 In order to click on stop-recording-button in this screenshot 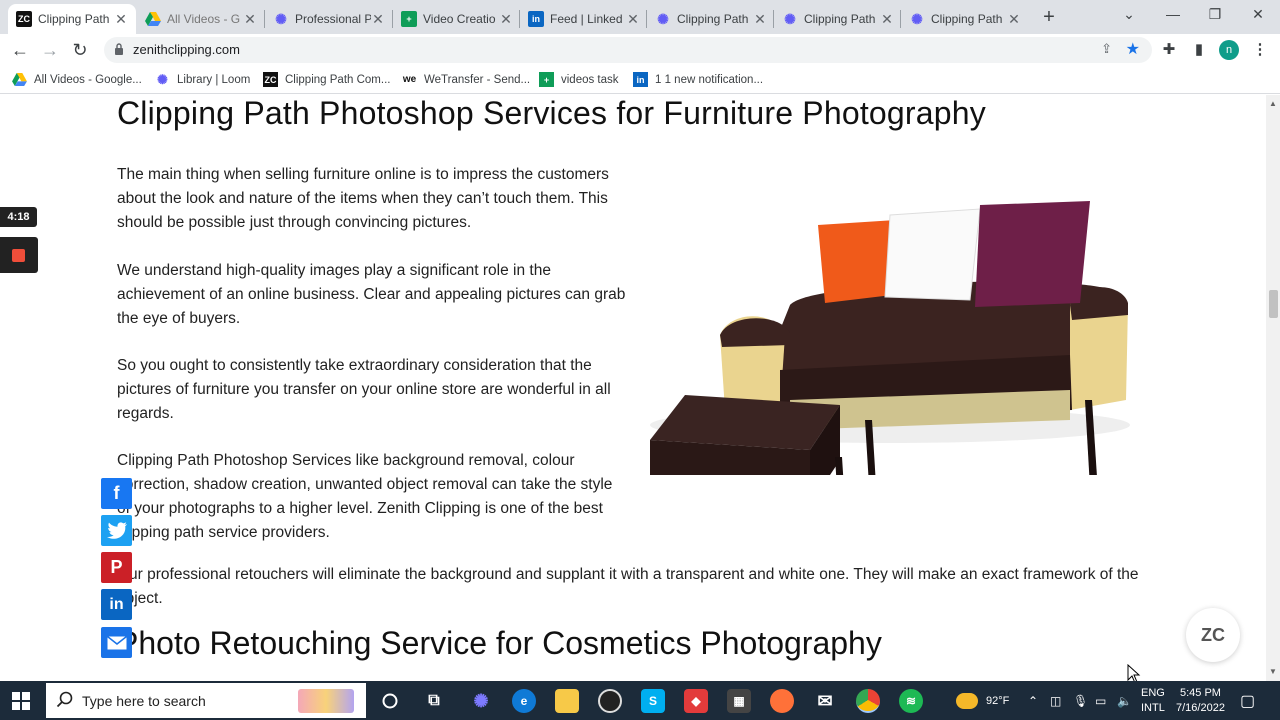, I will do `click(19, 255)`.